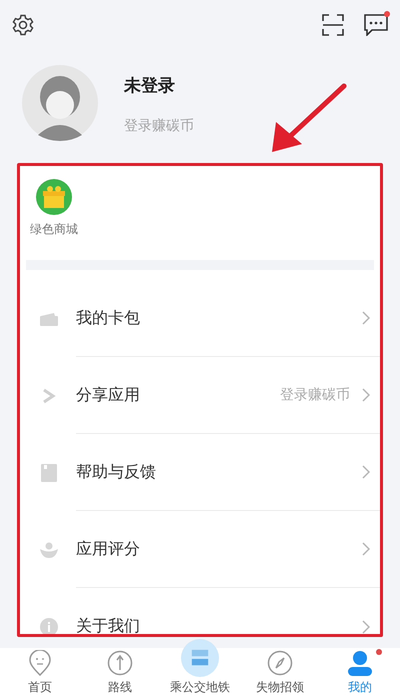 The height and width of the screenshot is (698, 400). I want to click on share-icon, so click(49, 396).